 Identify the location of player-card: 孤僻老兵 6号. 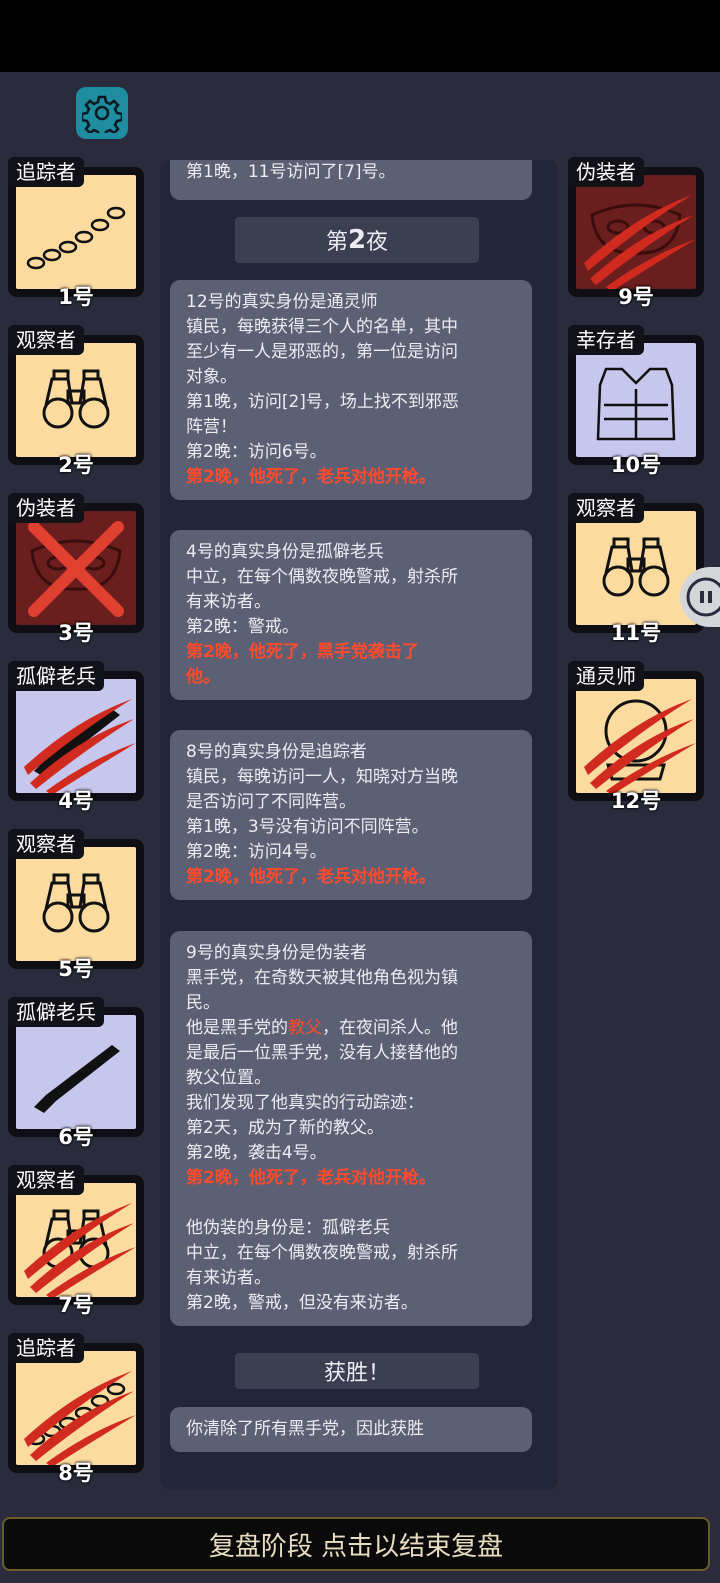
(76, 1073).